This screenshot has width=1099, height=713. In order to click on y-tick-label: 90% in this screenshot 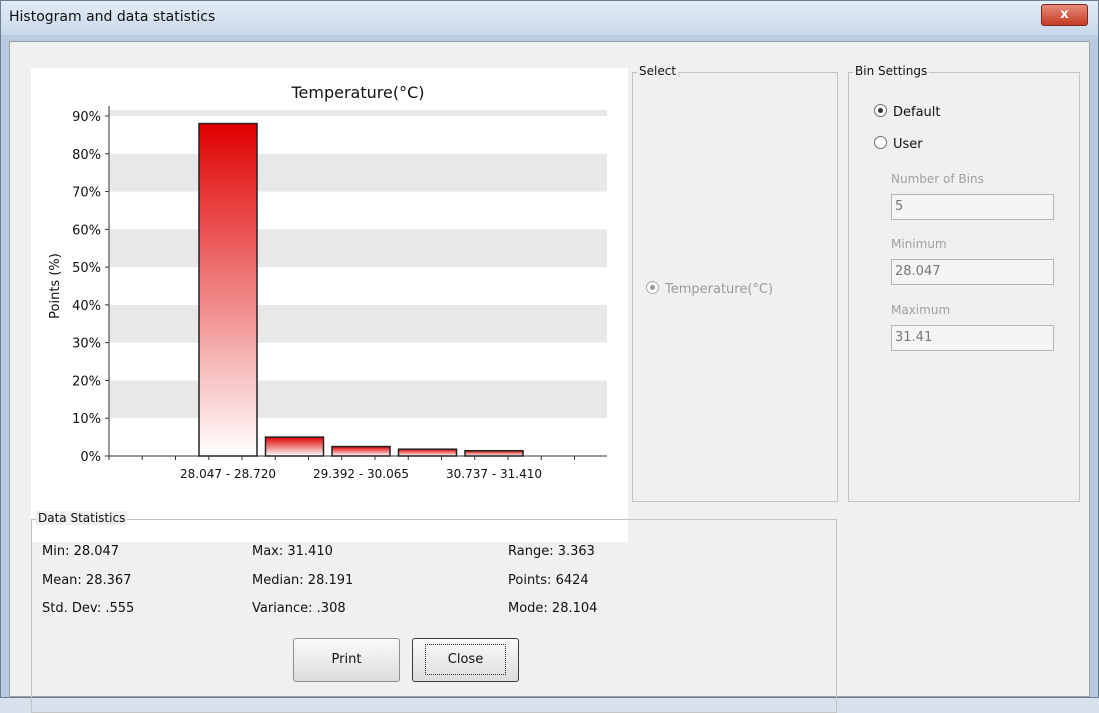, I will do `click(86, 117)`.